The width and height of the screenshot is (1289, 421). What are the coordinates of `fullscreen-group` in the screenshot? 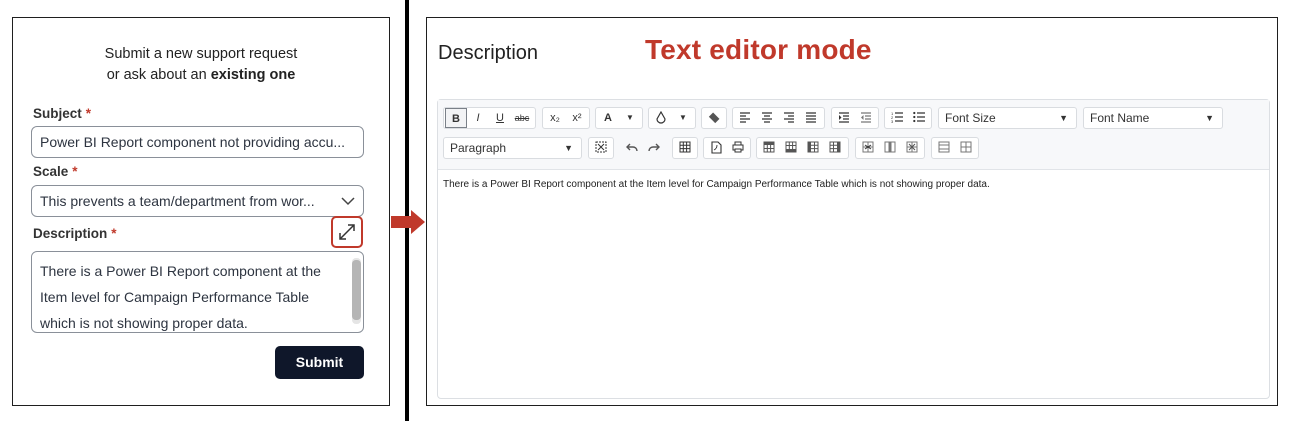 It's located at (601, 148).